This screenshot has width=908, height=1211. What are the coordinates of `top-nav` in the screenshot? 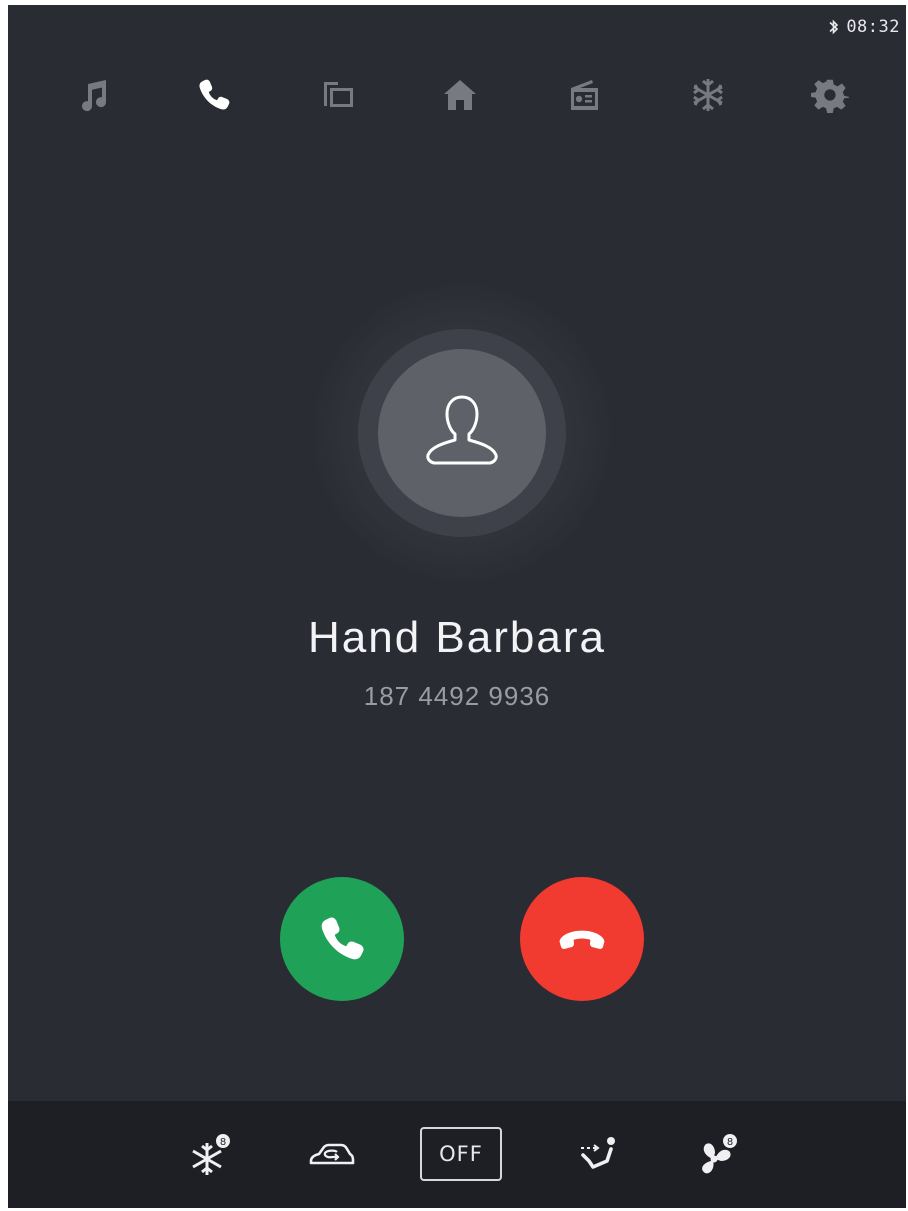 It's located at (457, 97).